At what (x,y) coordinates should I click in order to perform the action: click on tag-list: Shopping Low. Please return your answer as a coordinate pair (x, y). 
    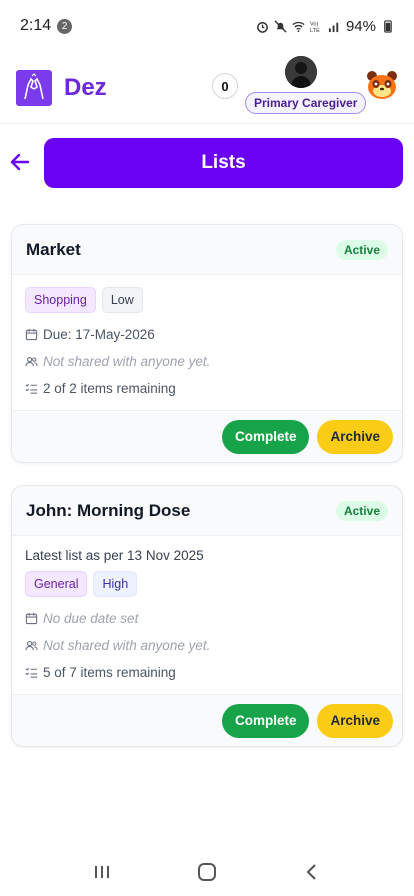
    Looking at the image, I should click on (207, 300).